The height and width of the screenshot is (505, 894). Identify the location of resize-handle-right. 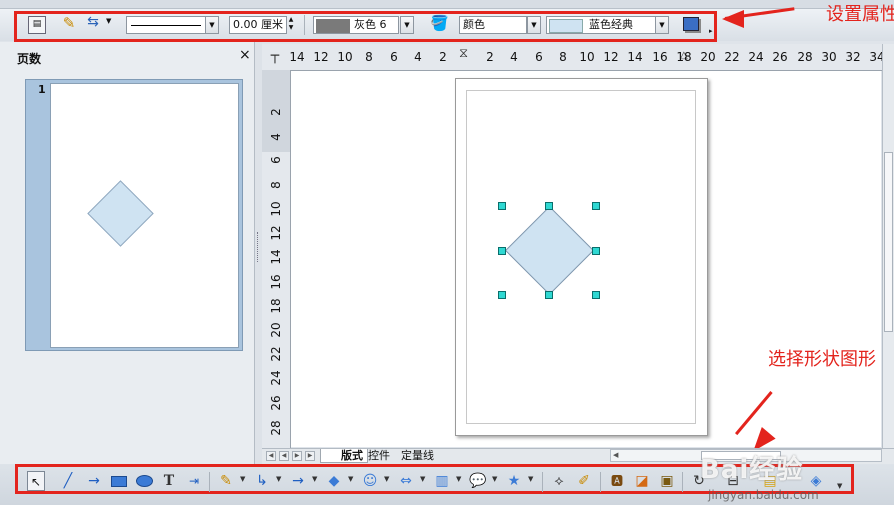
(596, 251).